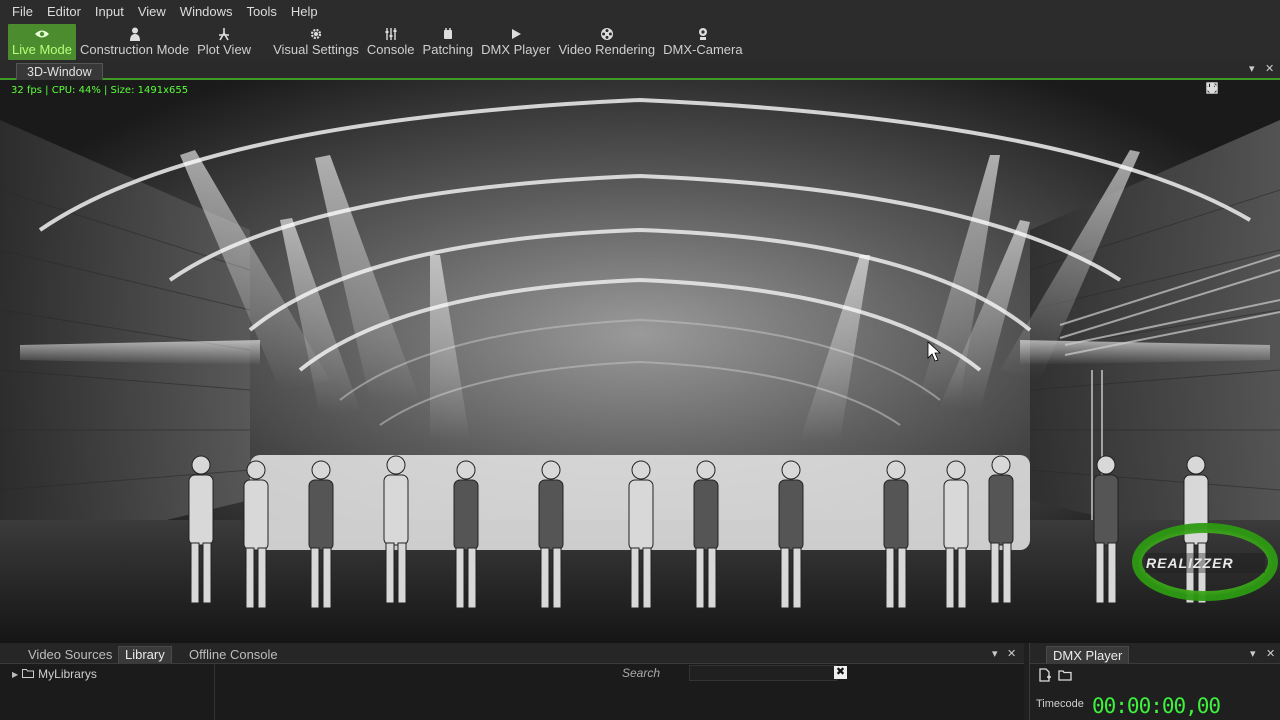 The height and width of the screenshot is (720, 1280). Describe the element at coordinates (224, 34) in the screenshot. I see `plot-icon` at that location.